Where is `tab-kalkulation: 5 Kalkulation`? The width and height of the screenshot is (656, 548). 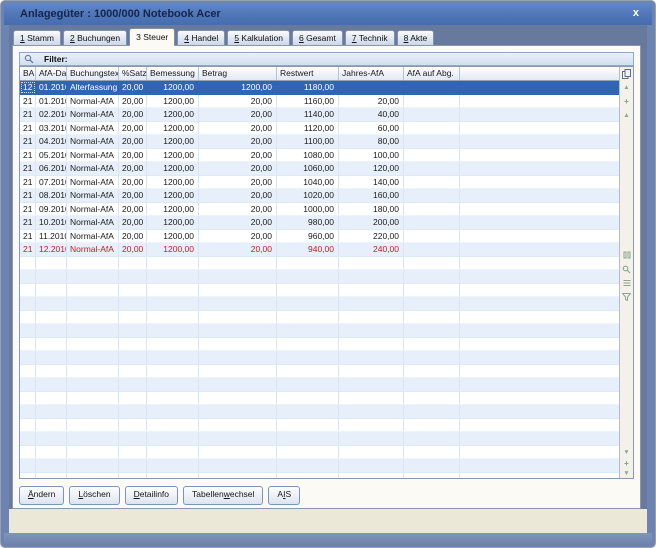
tab-kalkulation: 5 Kalkulation is located at coordinates (258, 37).